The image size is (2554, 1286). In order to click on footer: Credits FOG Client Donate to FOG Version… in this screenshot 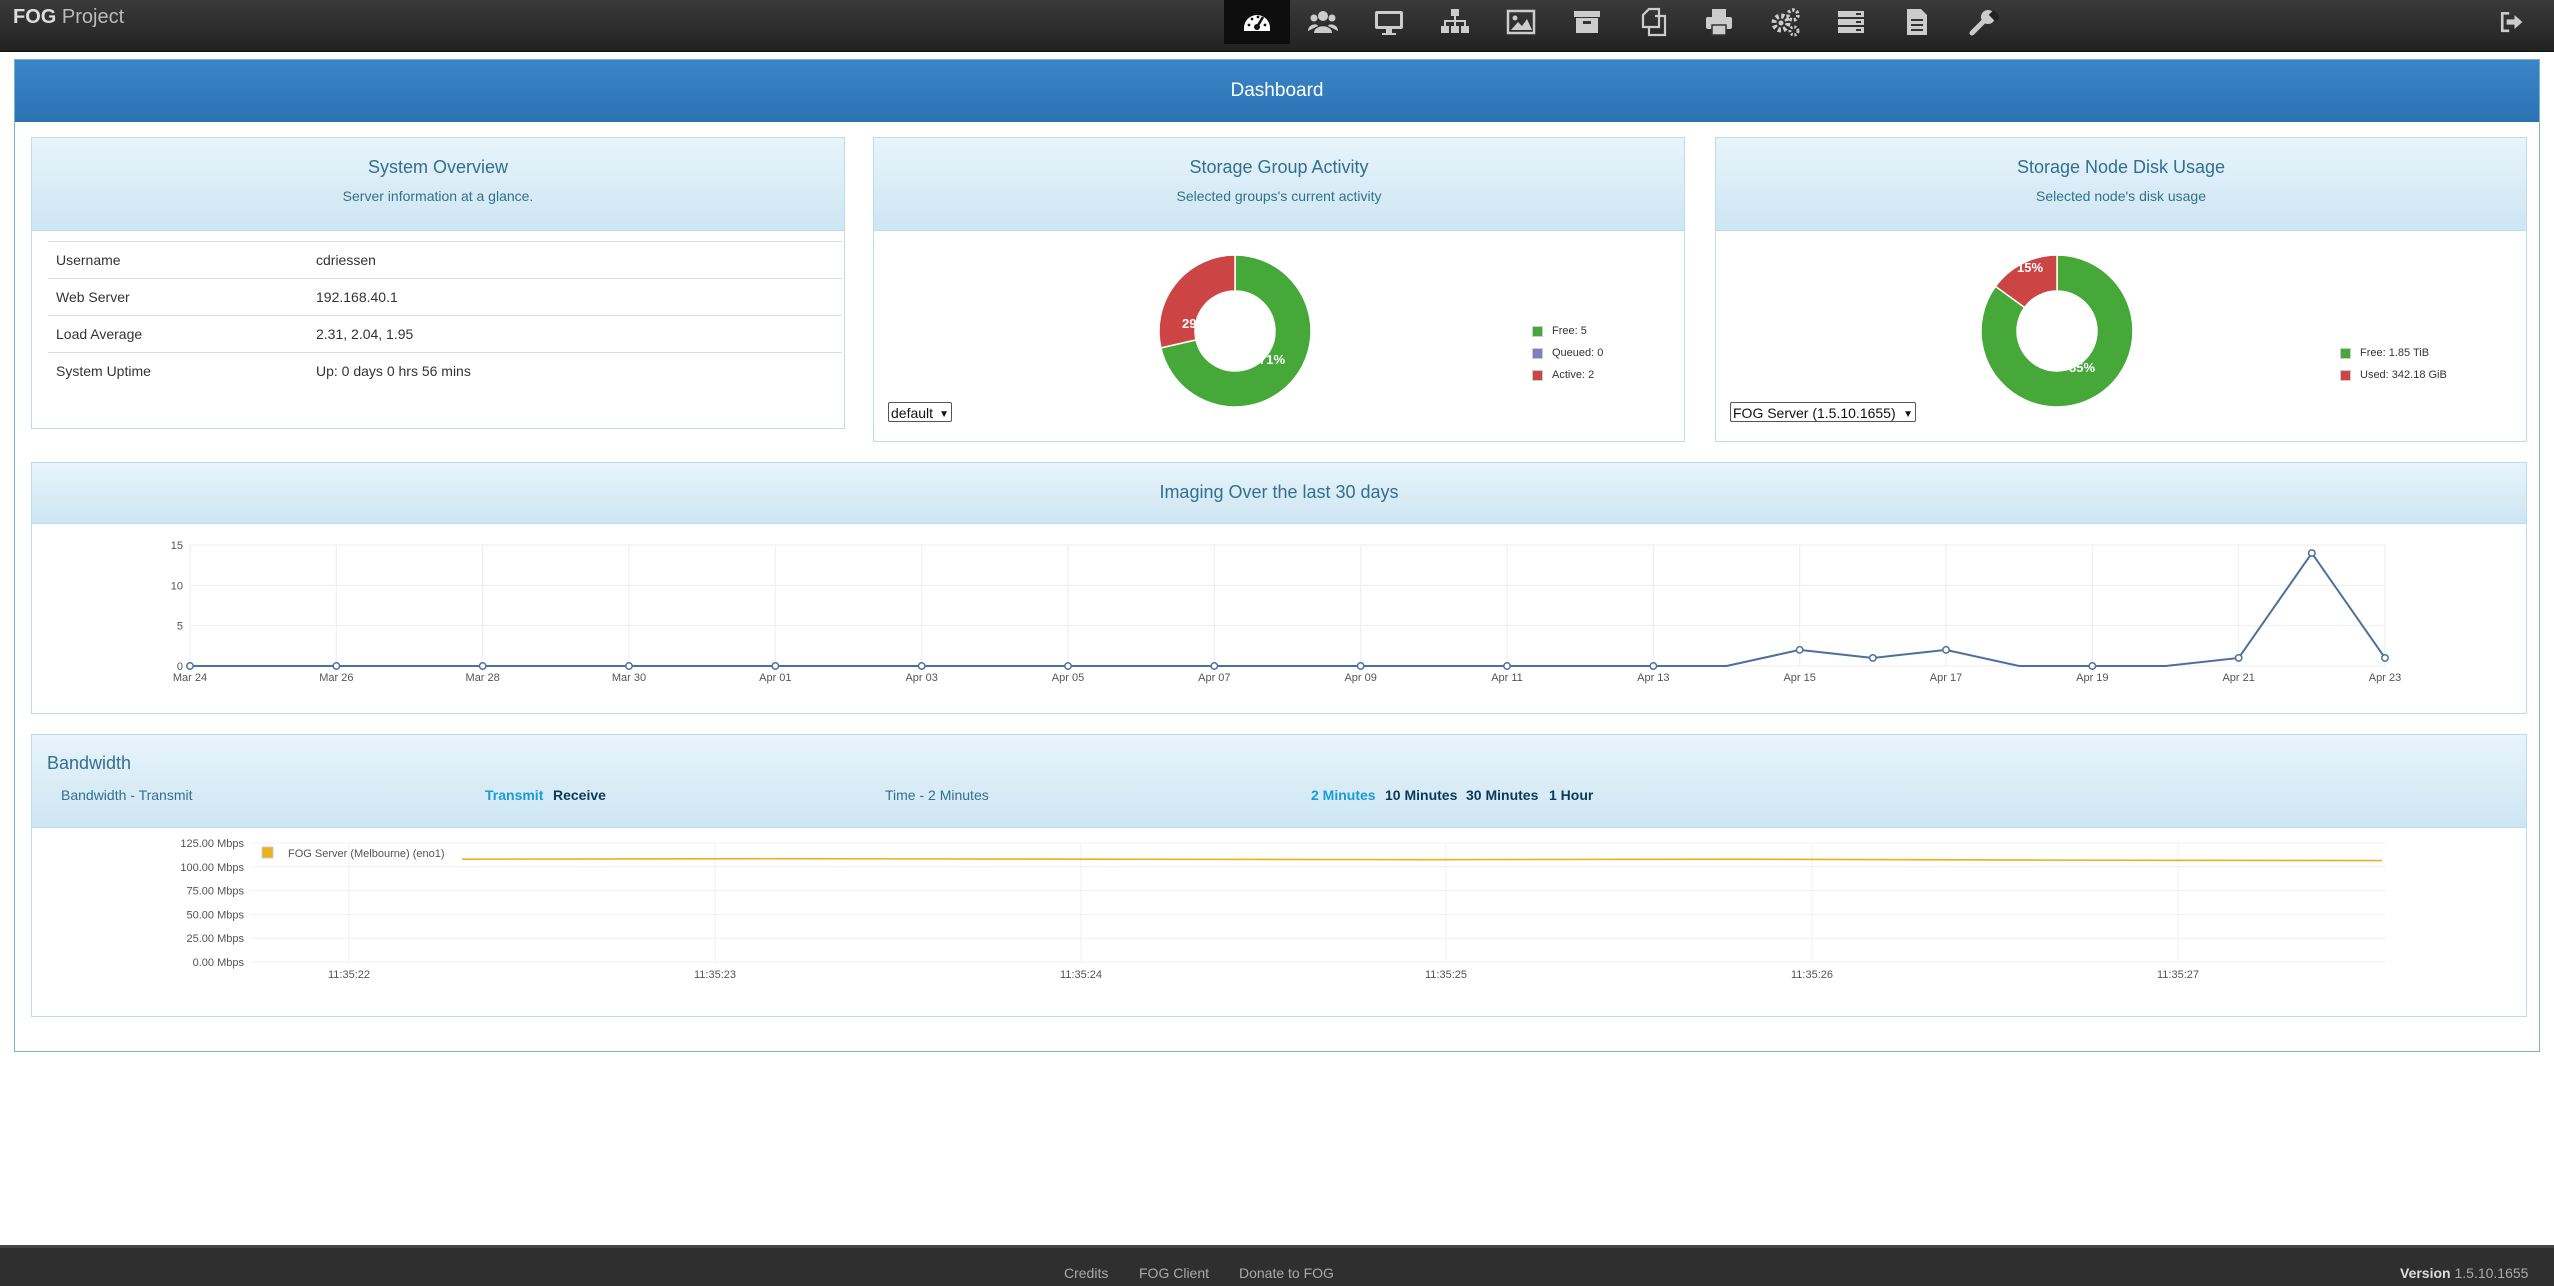, I will do `click(1277, 1265)`.